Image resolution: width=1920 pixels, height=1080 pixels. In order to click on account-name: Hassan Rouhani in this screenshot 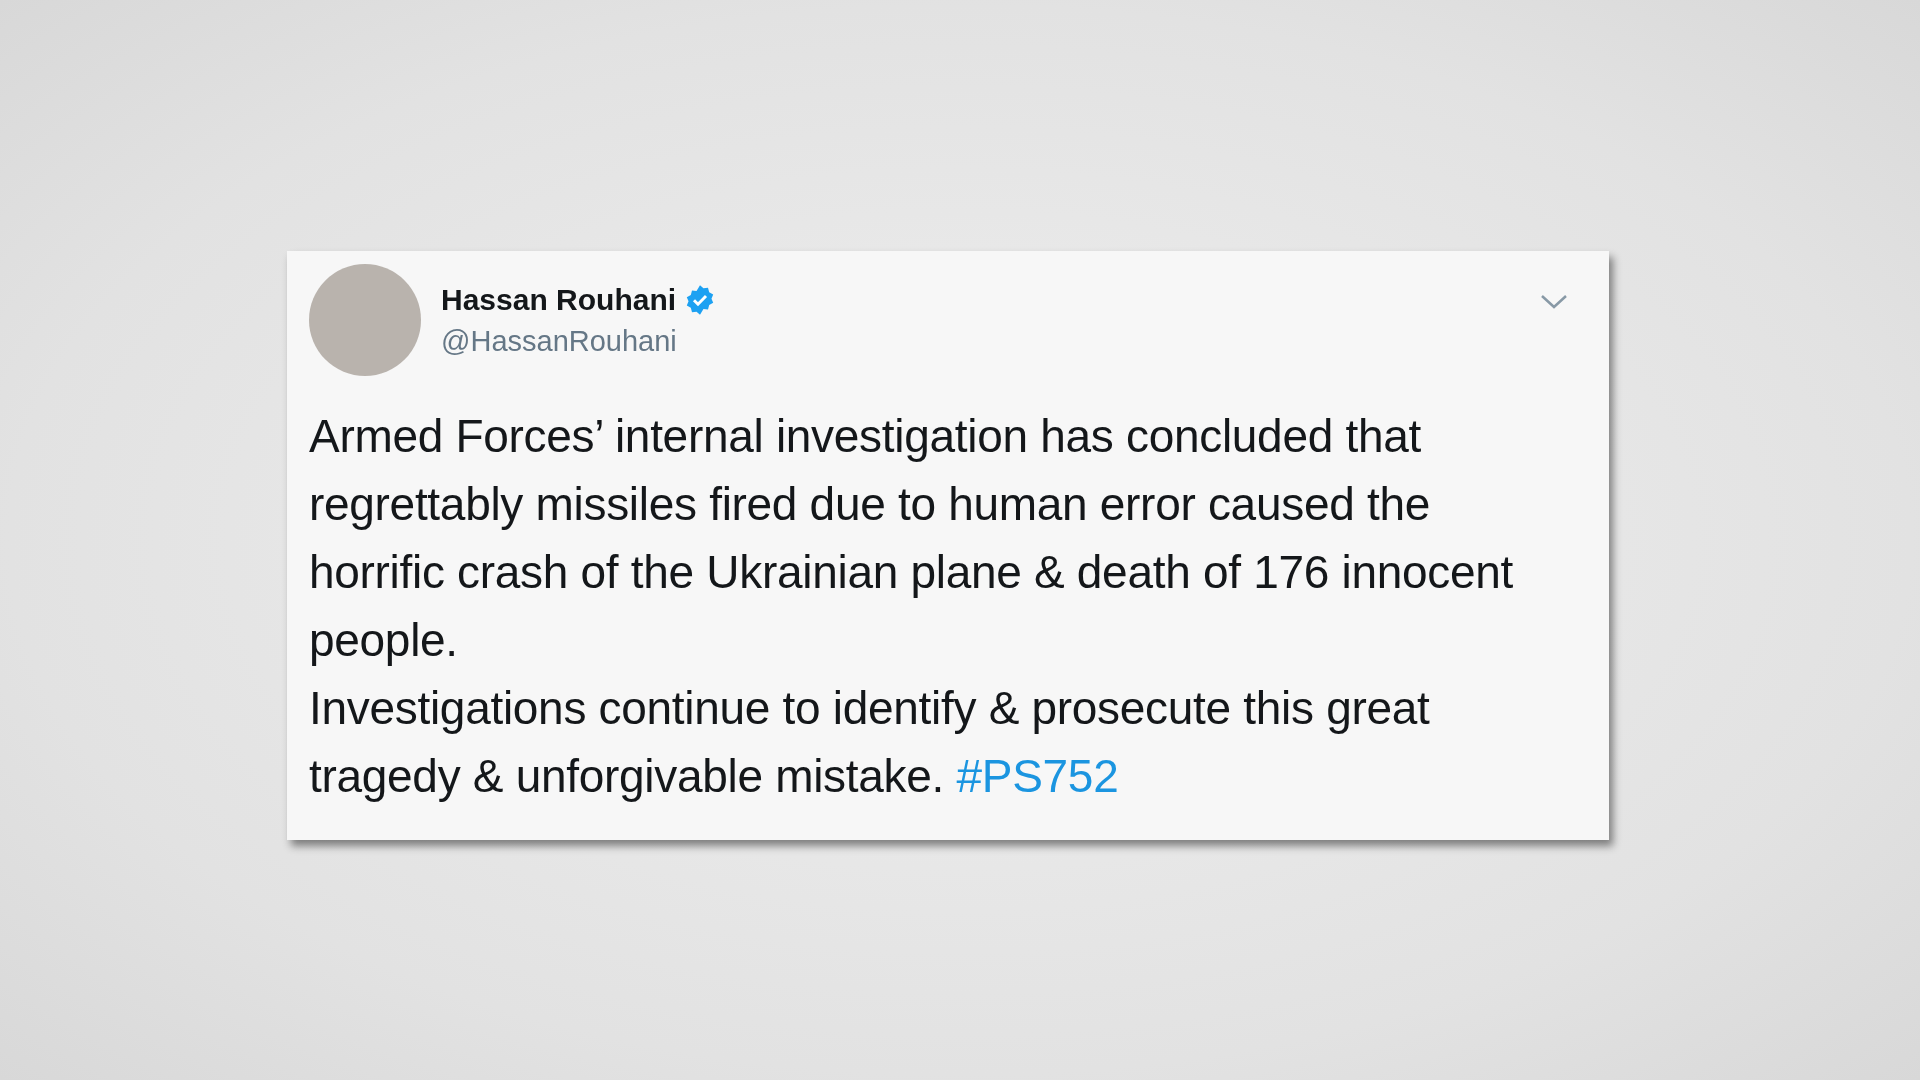, I will do `click(559, 299)`.